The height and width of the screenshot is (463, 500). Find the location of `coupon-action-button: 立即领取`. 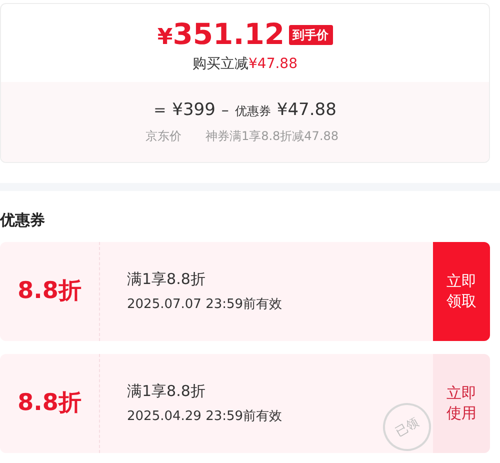

coupon-action-button: 立即领取 is located at coordinates (461, 291).